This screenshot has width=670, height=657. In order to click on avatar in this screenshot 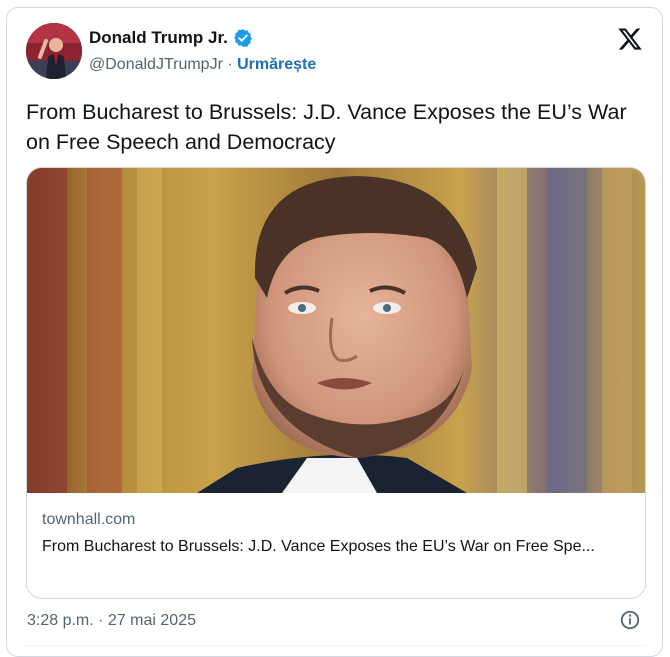, I will do `click(54, 51)`.